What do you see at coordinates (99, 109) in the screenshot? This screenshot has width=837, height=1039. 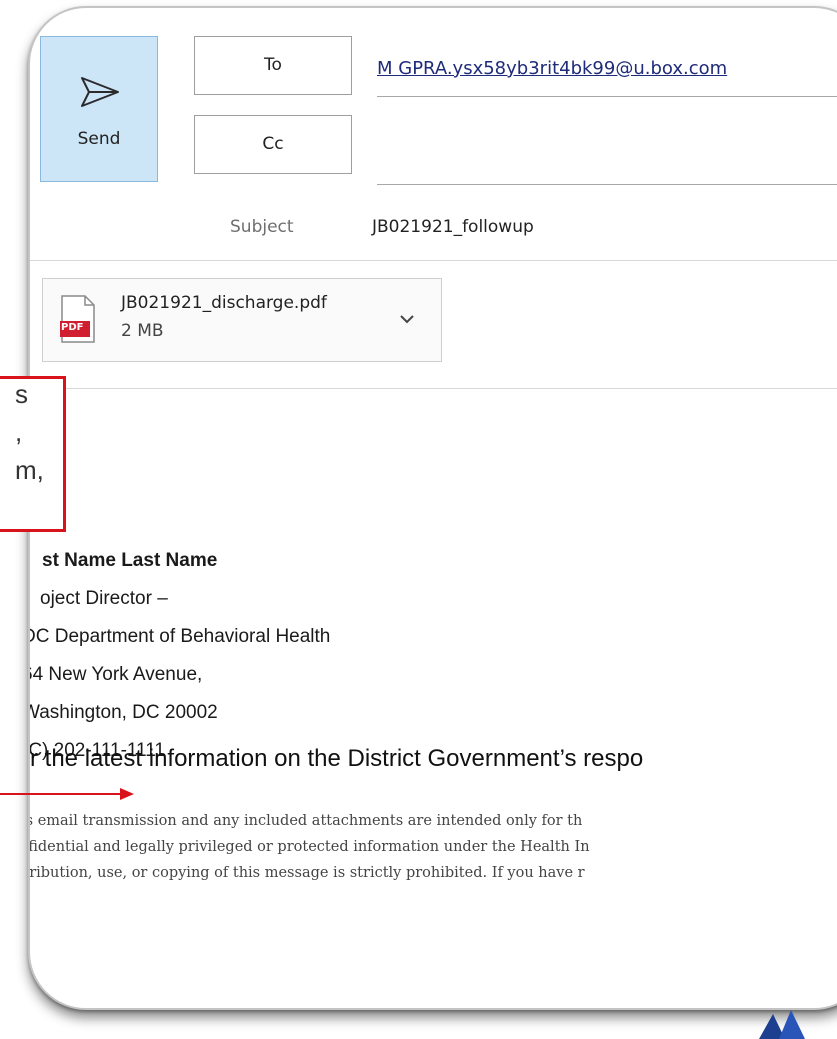 I see `send-button: Send` at bounding box center [99, 109].